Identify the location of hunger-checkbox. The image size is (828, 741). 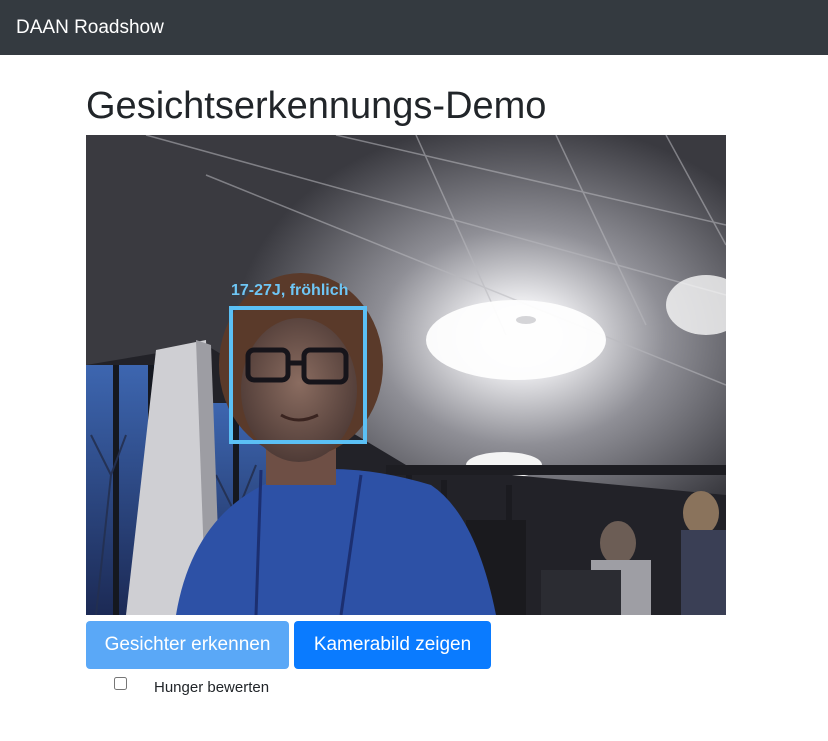
(120, 683).